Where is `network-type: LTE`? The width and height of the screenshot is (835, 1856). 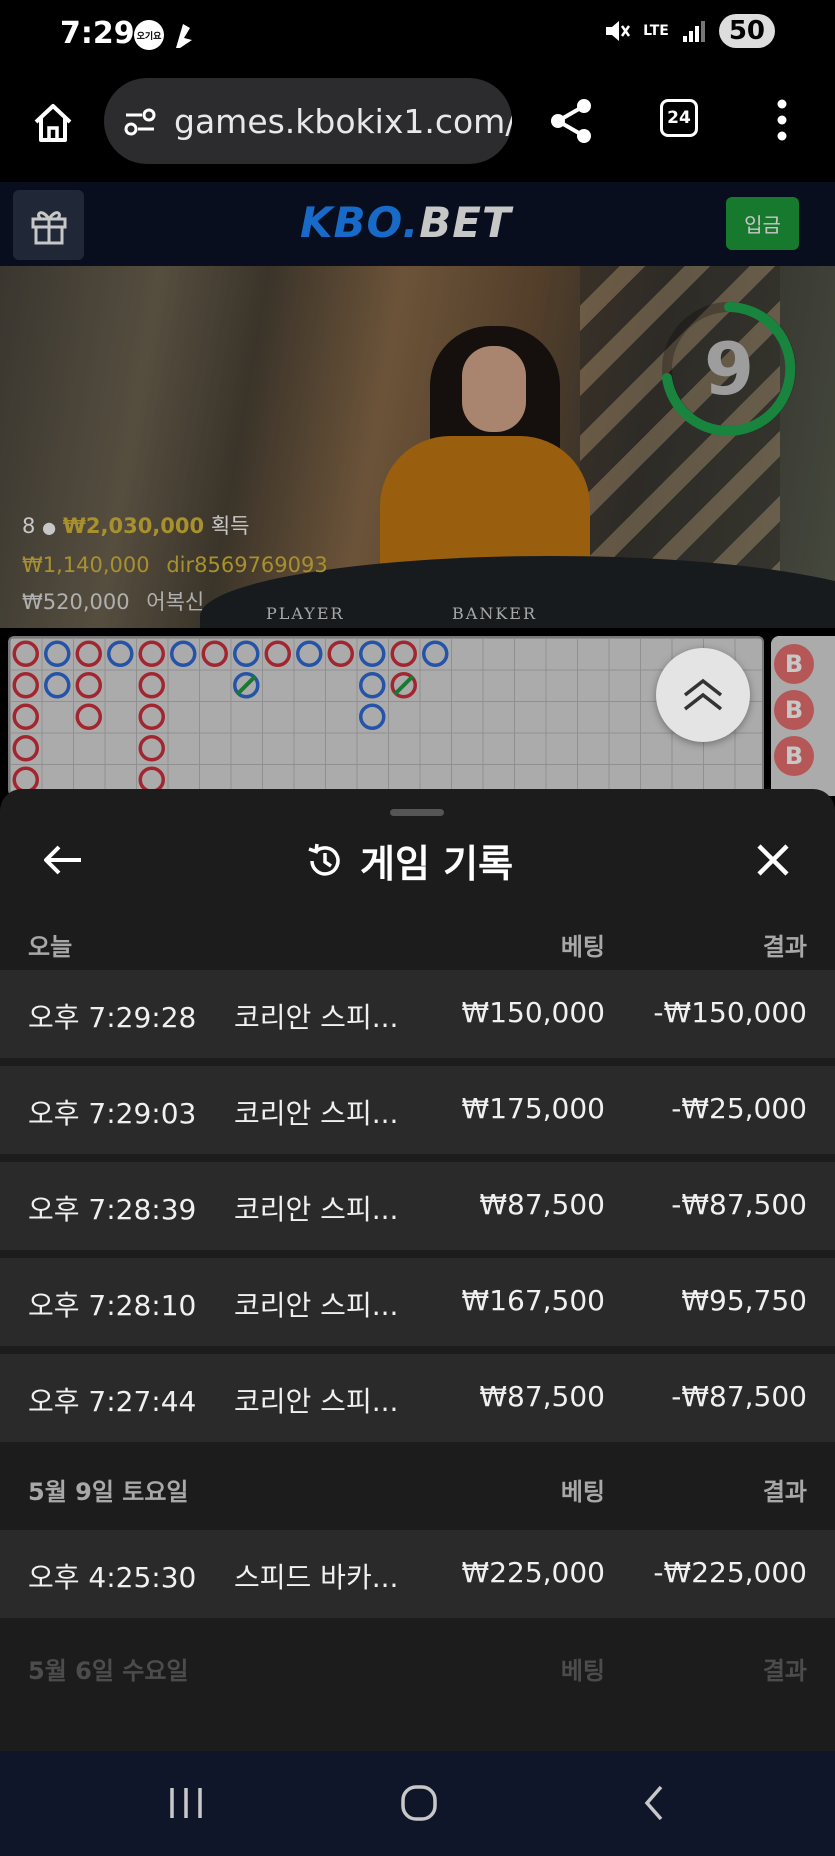 network-type: LTE is located at coordinates (656, 31).